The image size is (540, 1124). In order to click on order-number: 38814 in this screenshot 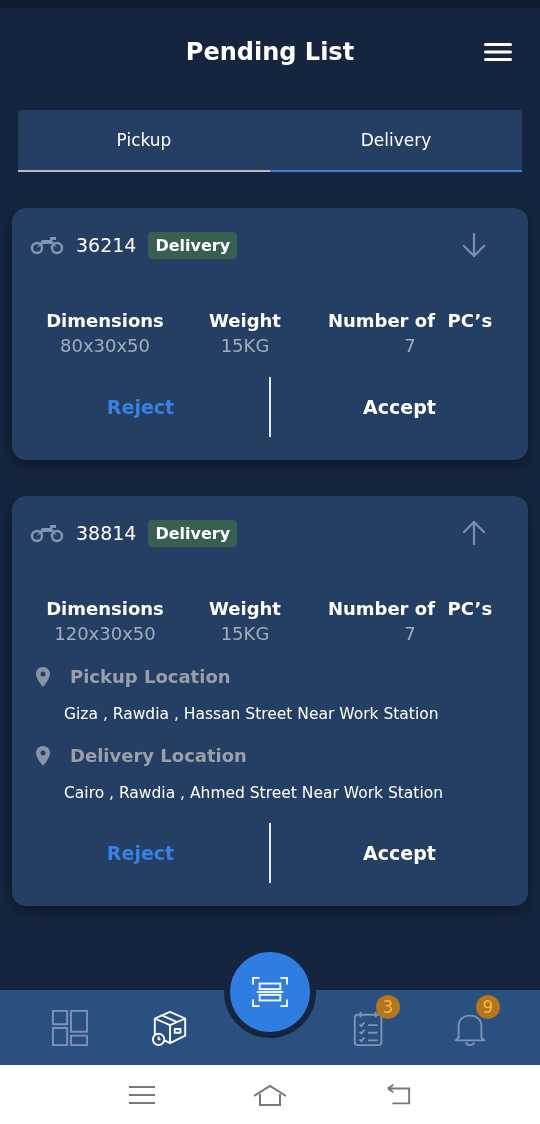, I will do `click(106, 533)`.